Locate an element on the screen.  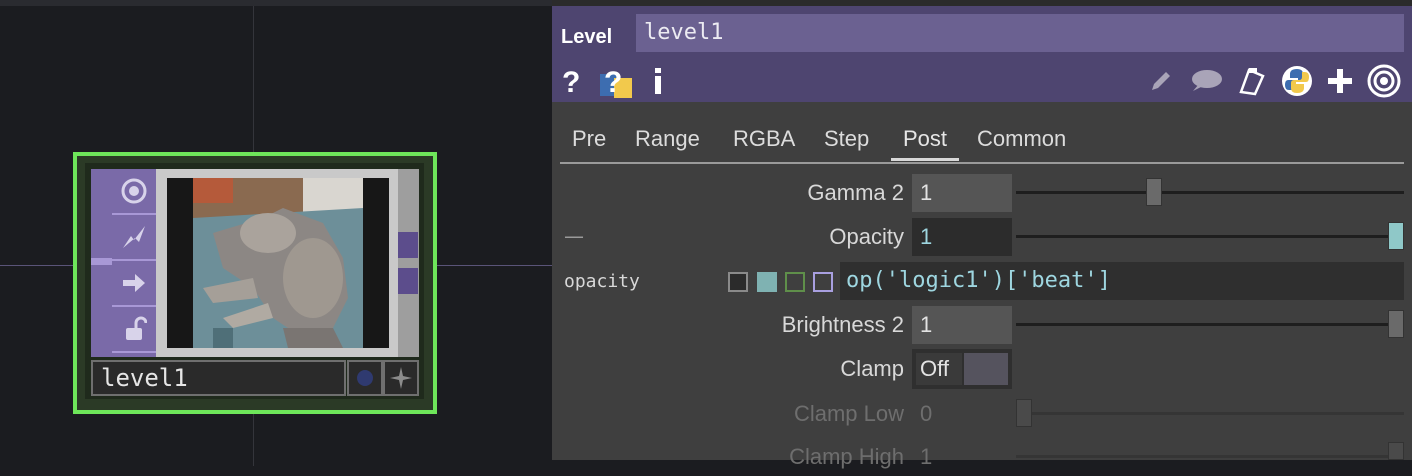
clamp-low-field: 0 is located at coordinates (962, 414).